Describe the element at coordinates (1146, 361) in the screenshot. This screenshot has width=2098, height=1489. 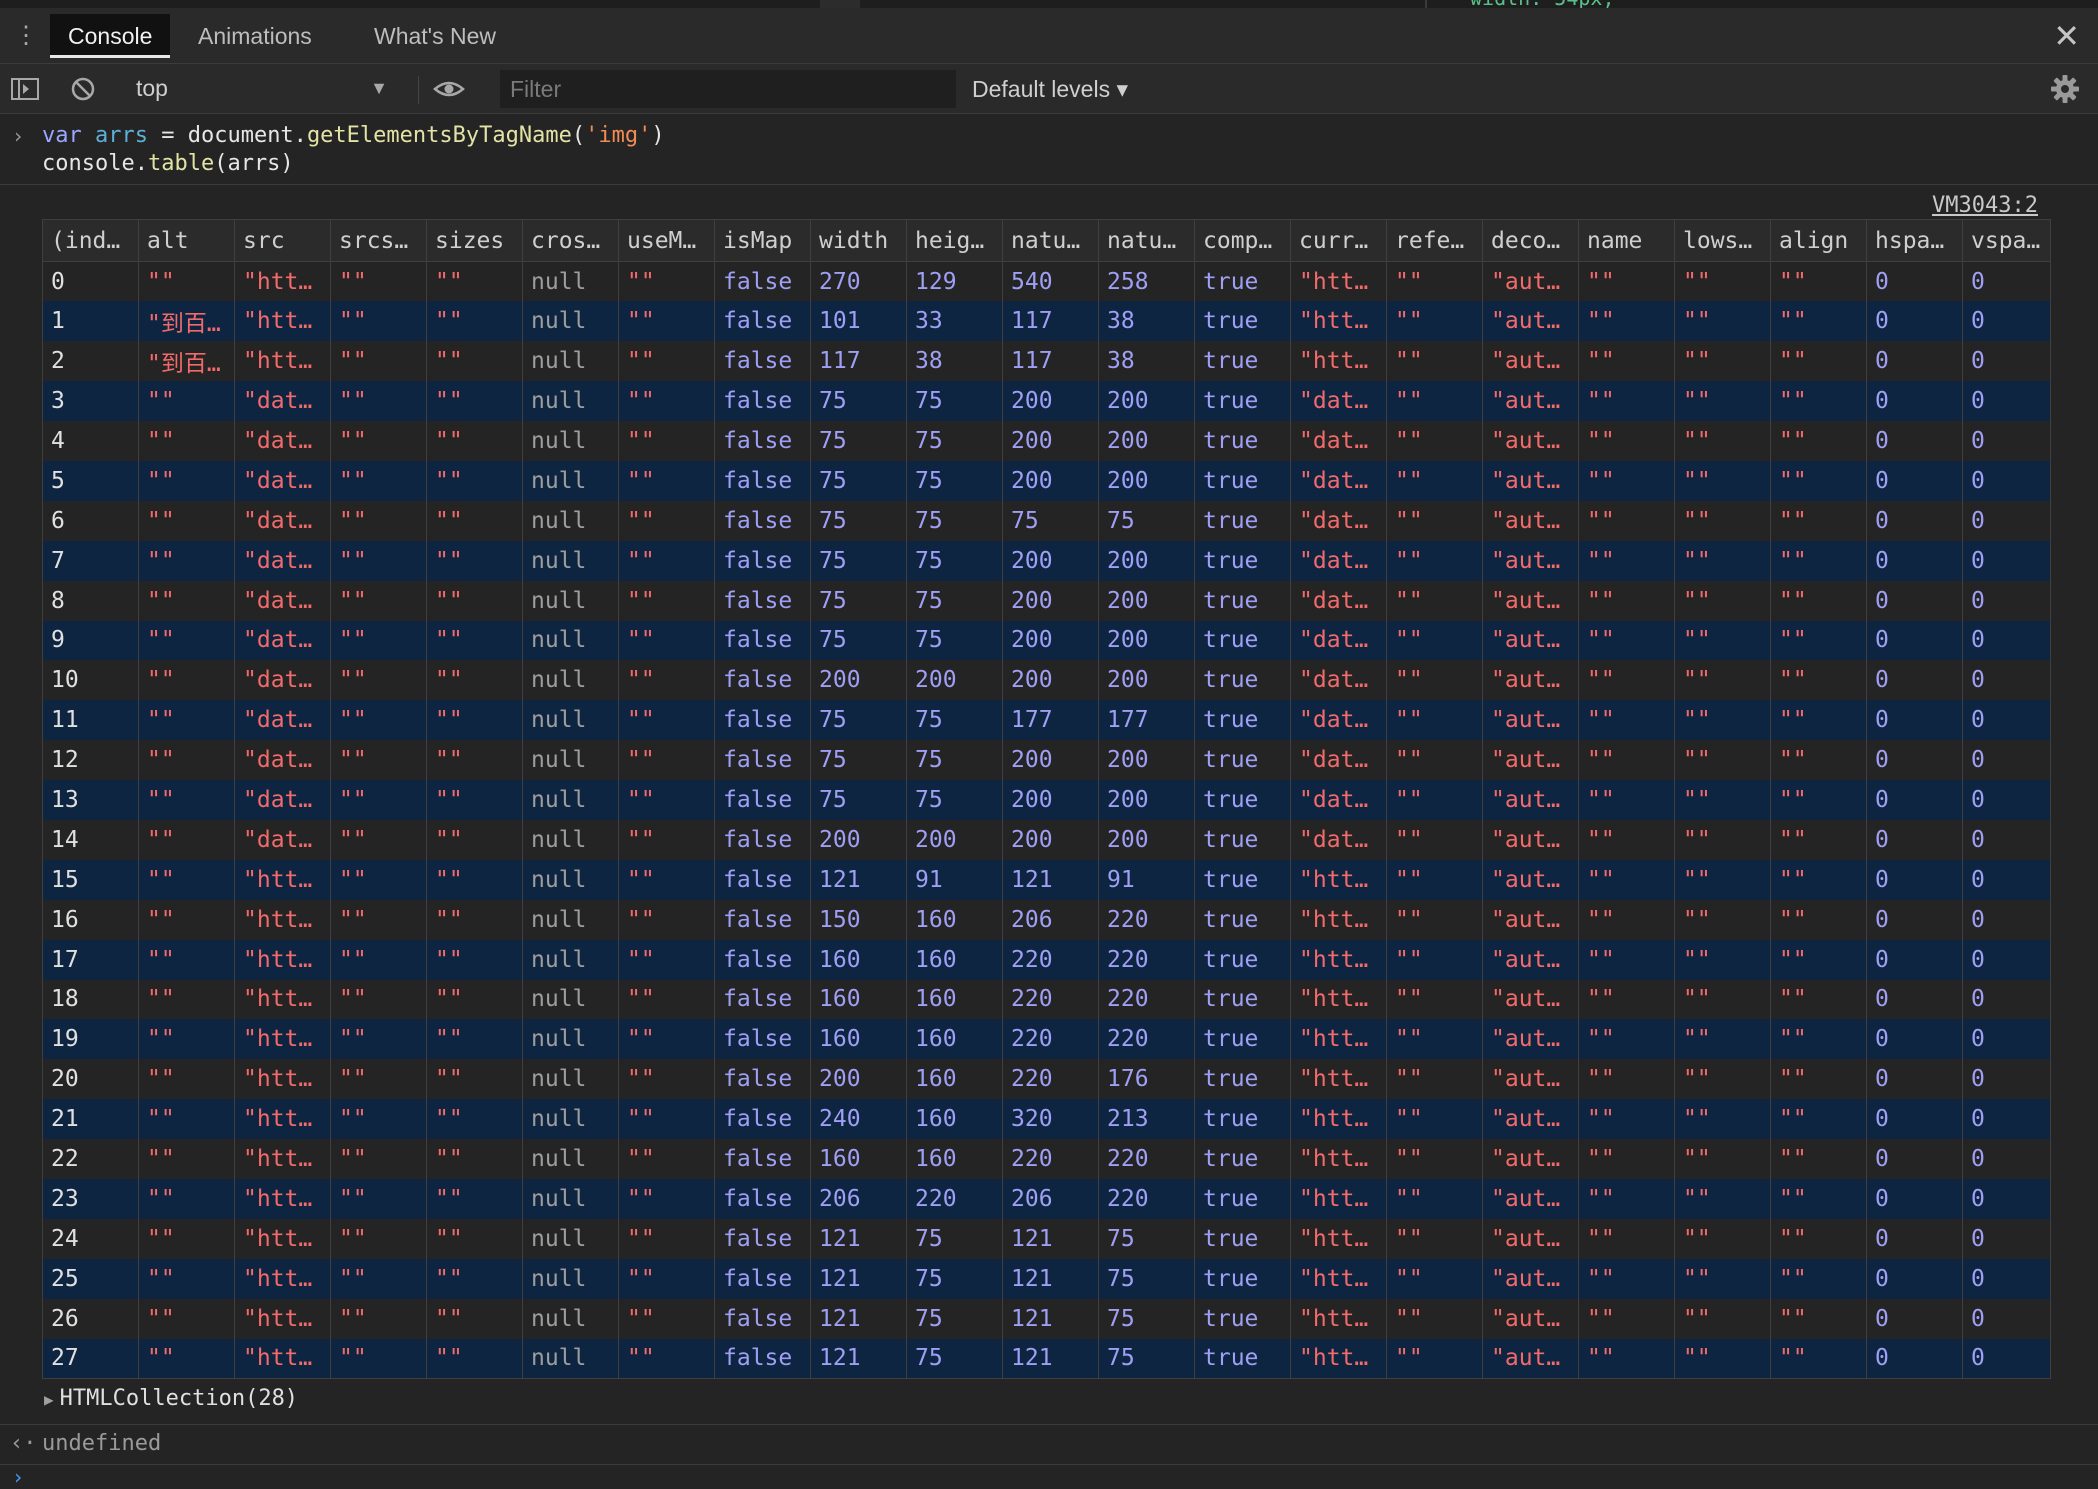
I see `table-cell: 38` at that location.